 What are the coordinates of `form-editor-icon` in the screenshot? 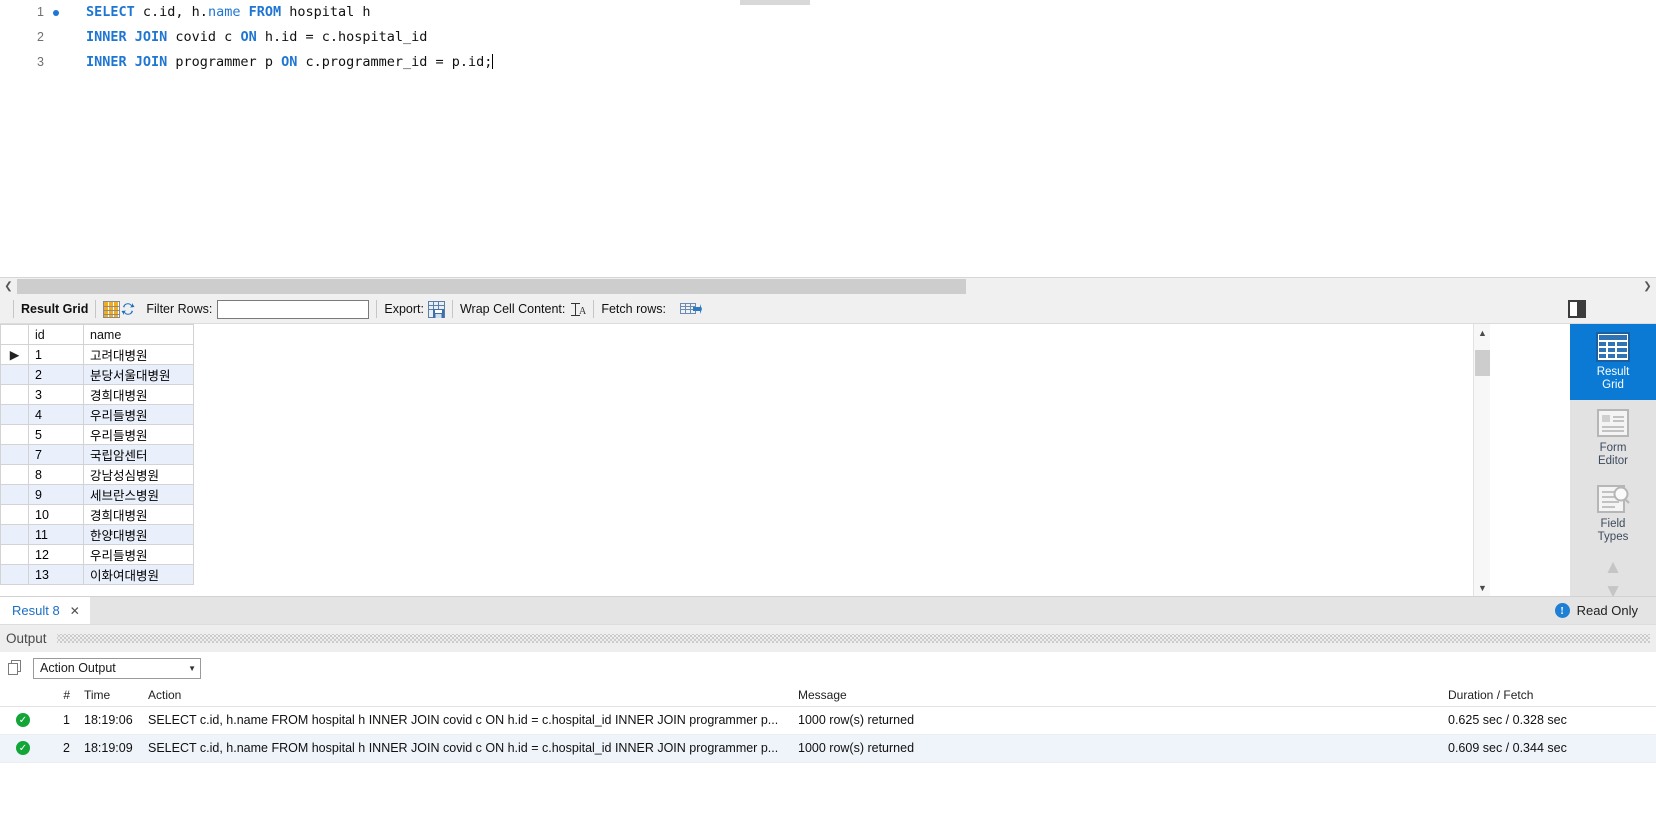 It's located at (1613, 423).